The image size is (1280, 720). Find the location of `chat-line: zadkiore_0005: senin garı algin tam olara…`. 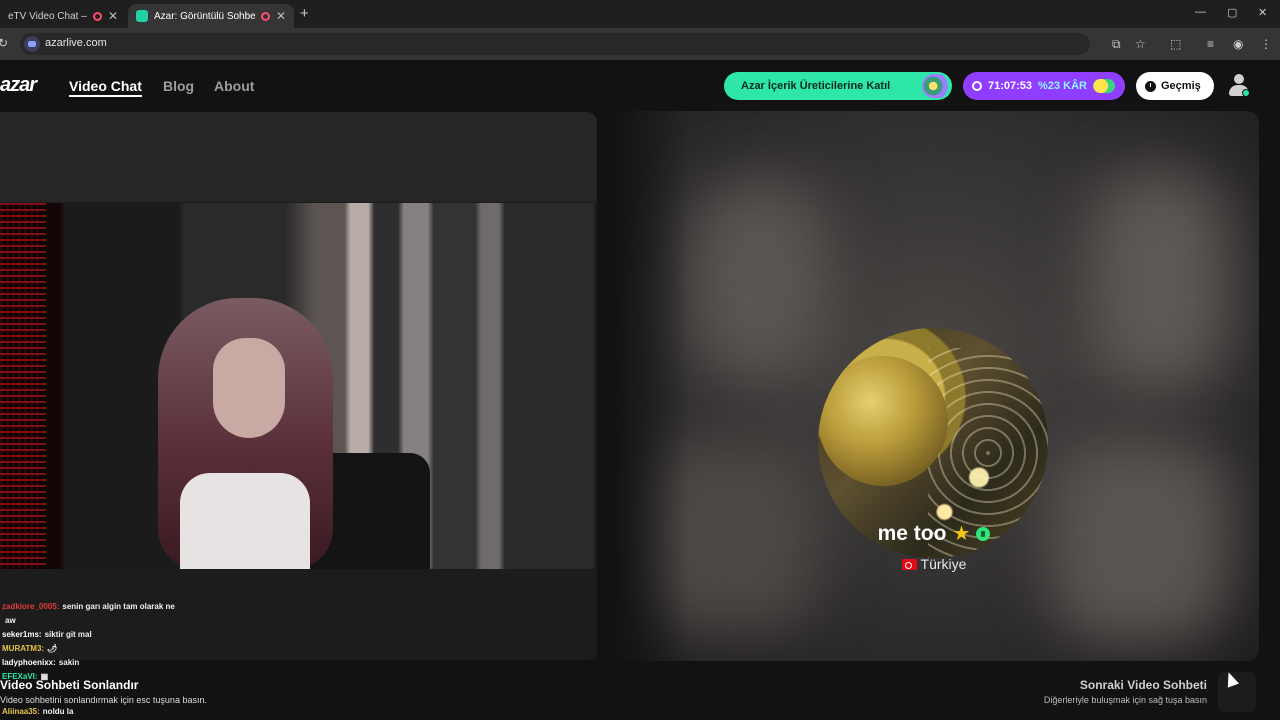

chat-line: zadkiore_0005: senin garı algin tam olara… is located at coordinates (152, 607).